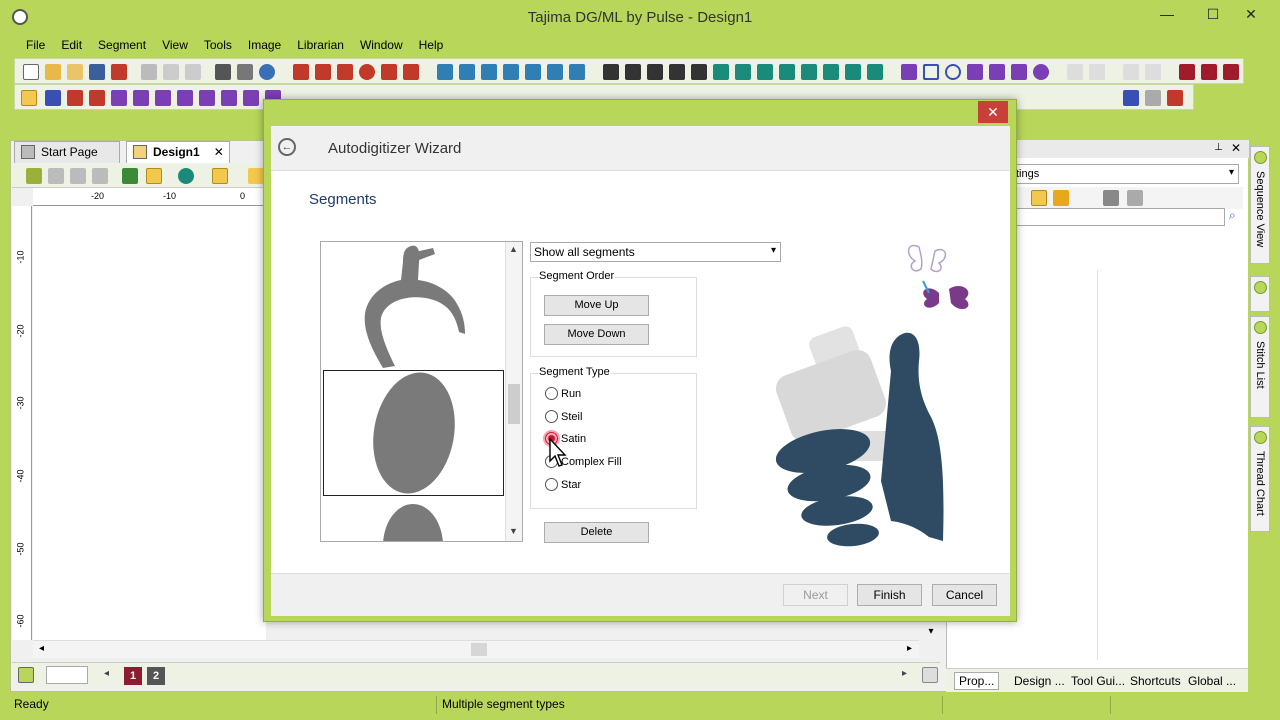 This screenshot has width=1280, height=720. What do you see at coordinates (1175, 98) in the screenshot?
I see `delete-x-icon` at bounding box center [1175, 98].